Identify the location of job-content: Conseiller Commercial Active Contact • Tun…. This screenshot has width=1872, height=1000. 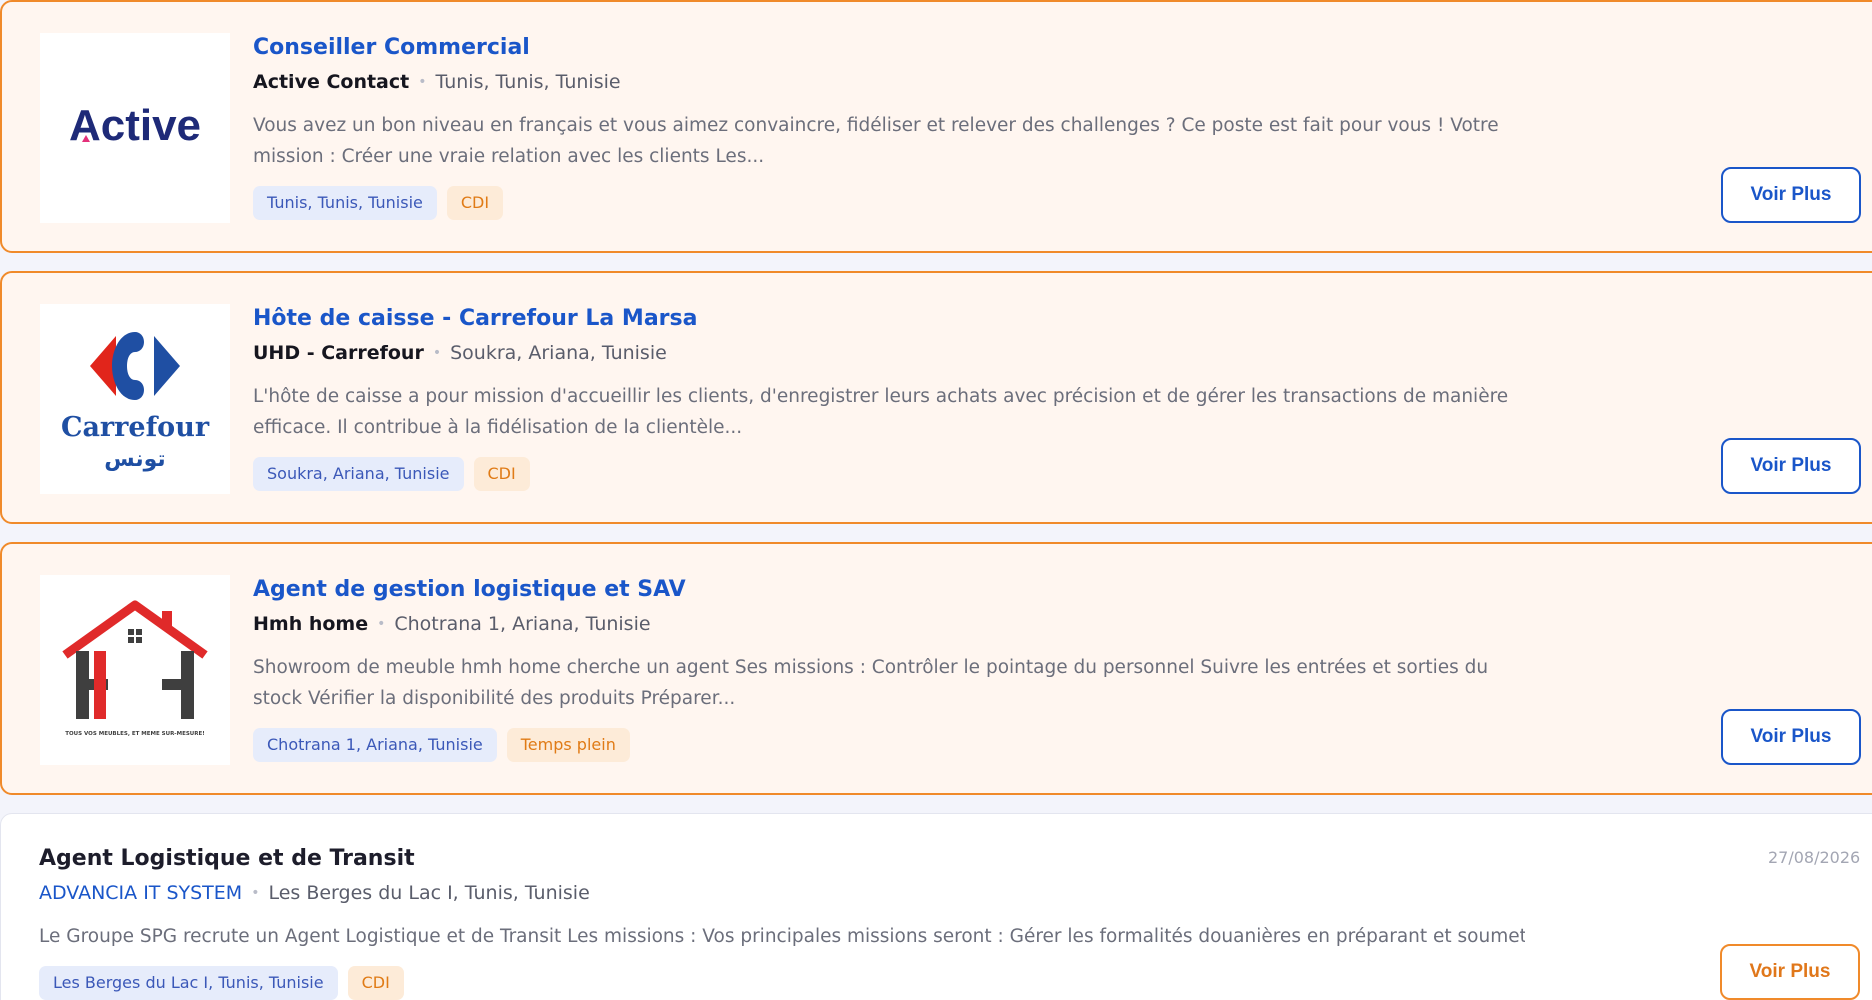
(888, 126).